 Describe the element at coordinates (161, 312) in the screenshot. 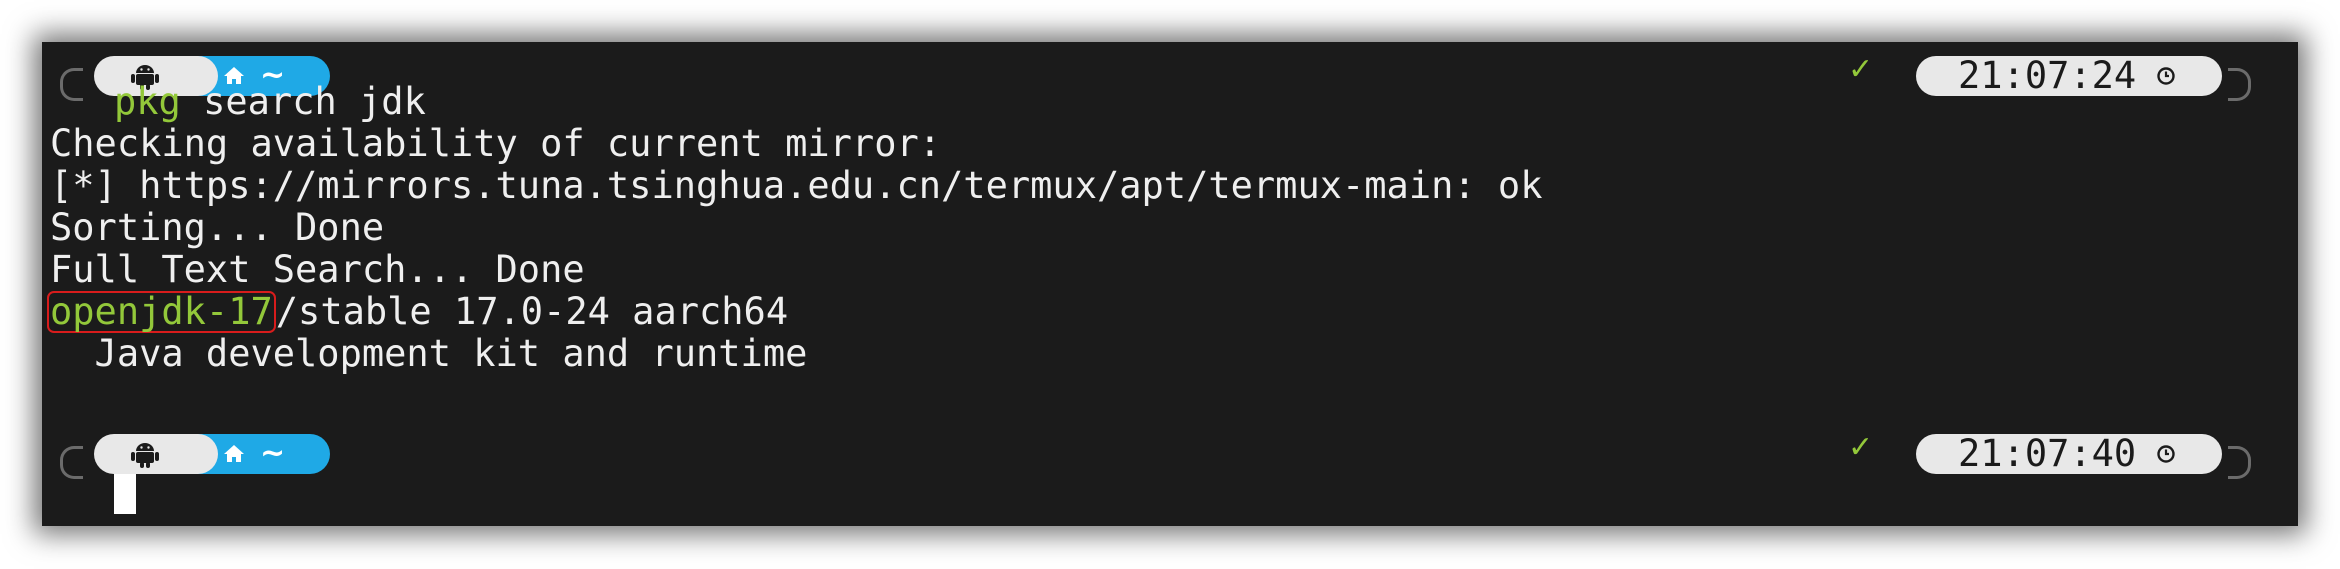

I see `package-name-highlight: openjdk-17` at that location.